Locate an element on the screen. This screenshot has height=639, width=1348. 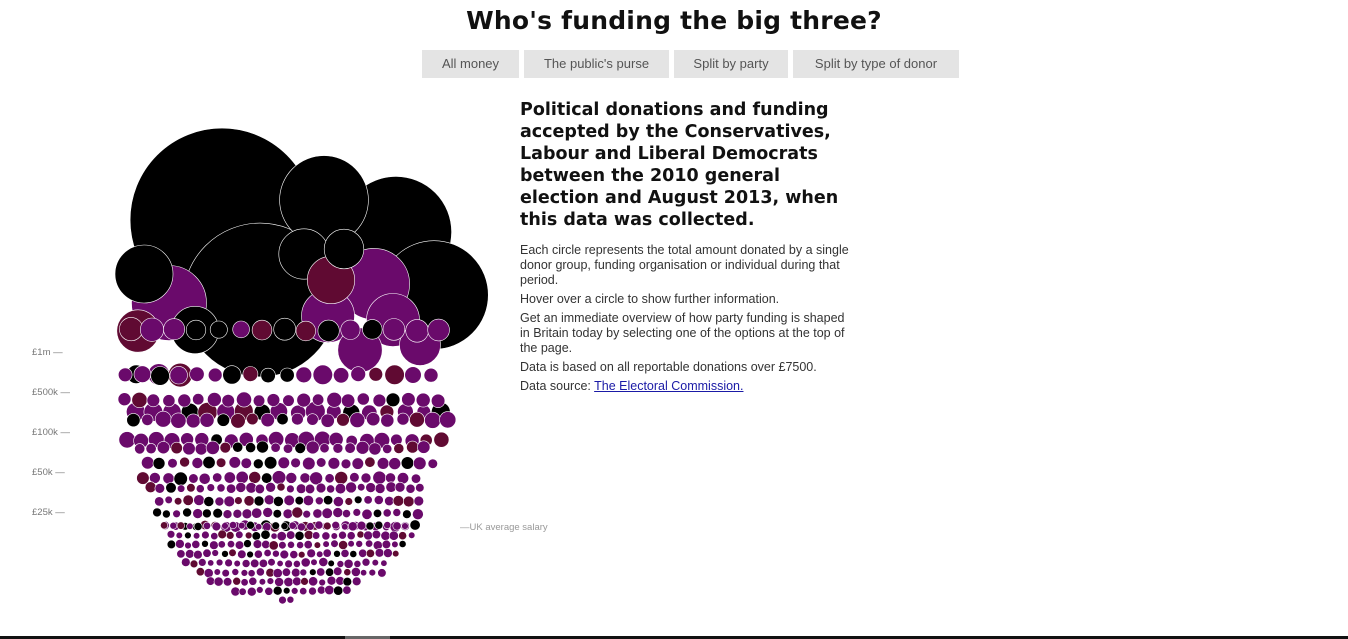
tab-split-by-donor-type: Split by type of donor is located at coordinates (876, 64).